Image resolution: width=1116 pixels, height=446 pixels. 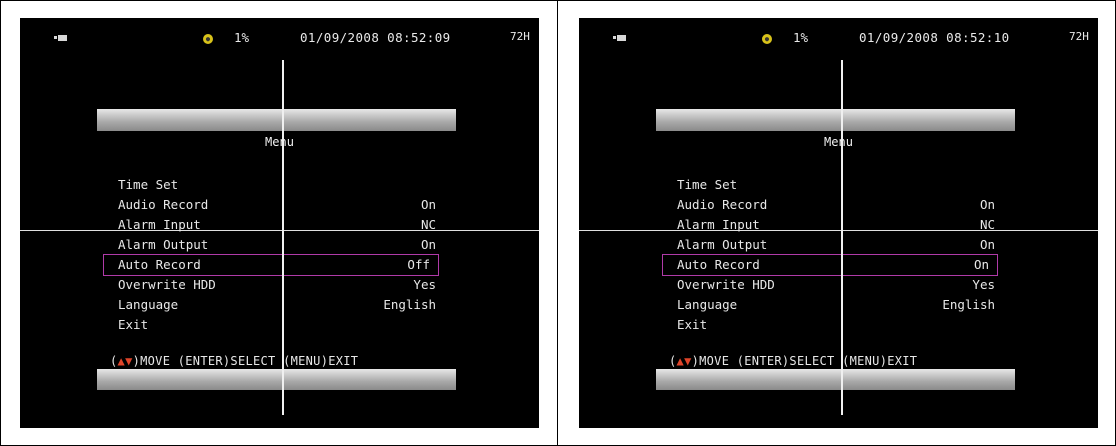 What do you see at coordinates (838, 36) in the screenshot?
I see `status-bar: ● 1% 01/09/2008 08:52:10 72H` at bounding box center [838, 36].